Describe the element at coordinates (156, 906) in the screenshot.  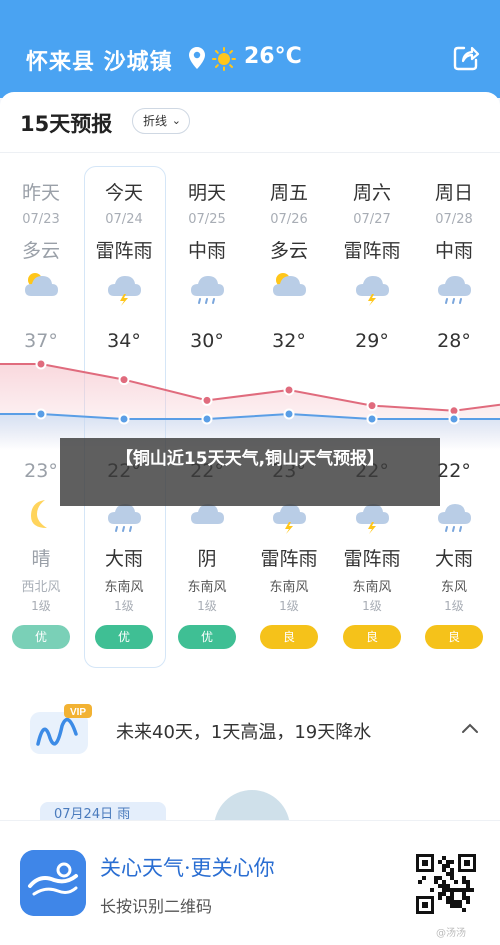
I see `promo-subtitle: 长按识别二维码` at that location.